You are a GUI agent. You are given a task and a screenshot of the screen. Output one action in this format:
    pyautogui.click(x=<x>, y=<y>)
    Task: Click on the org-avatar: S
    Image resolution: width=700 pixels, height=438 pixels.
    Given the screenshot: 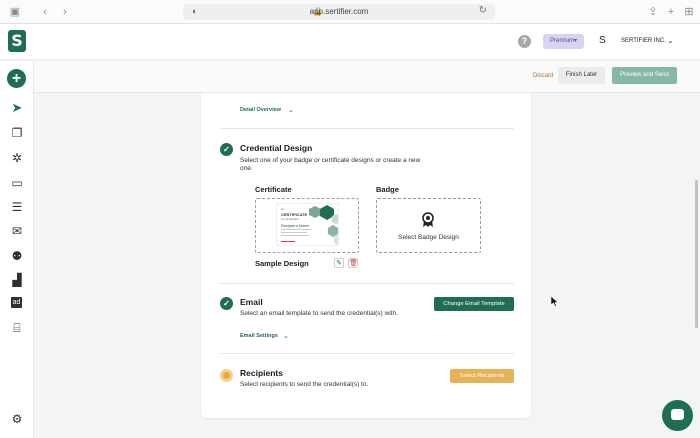 What is the action you would take?
    pyautogui.click(x=602, y=40)
    